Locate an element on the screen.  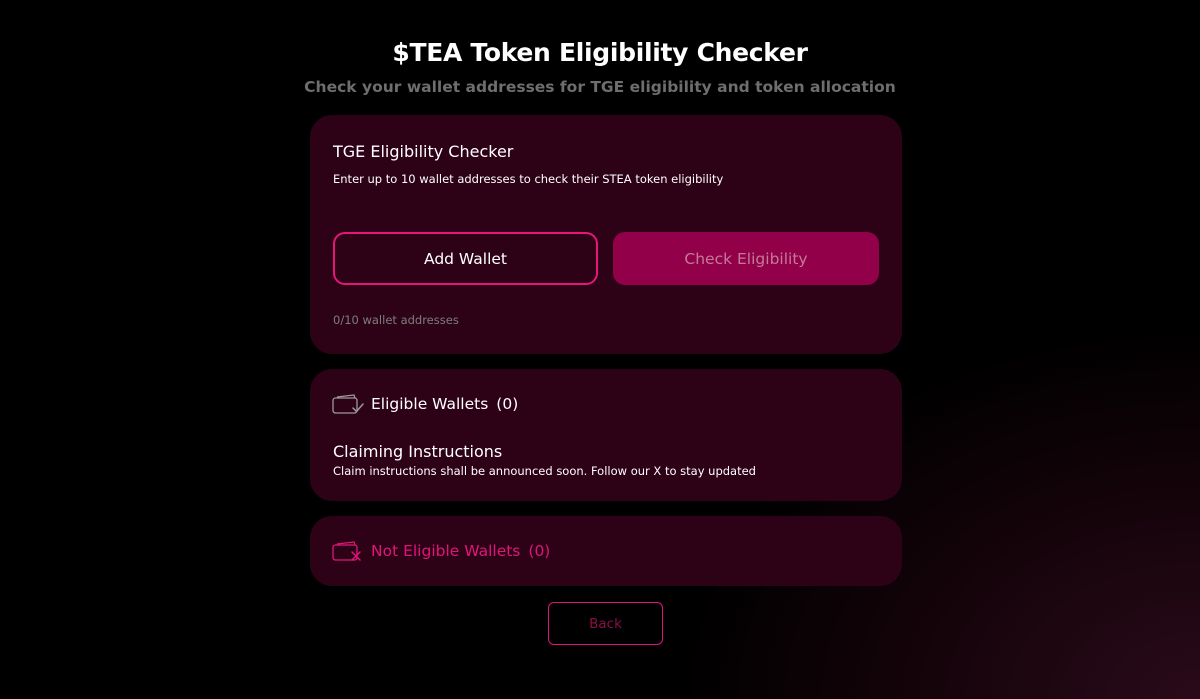
wallet-check-icon is located at coordinates (348, 404).